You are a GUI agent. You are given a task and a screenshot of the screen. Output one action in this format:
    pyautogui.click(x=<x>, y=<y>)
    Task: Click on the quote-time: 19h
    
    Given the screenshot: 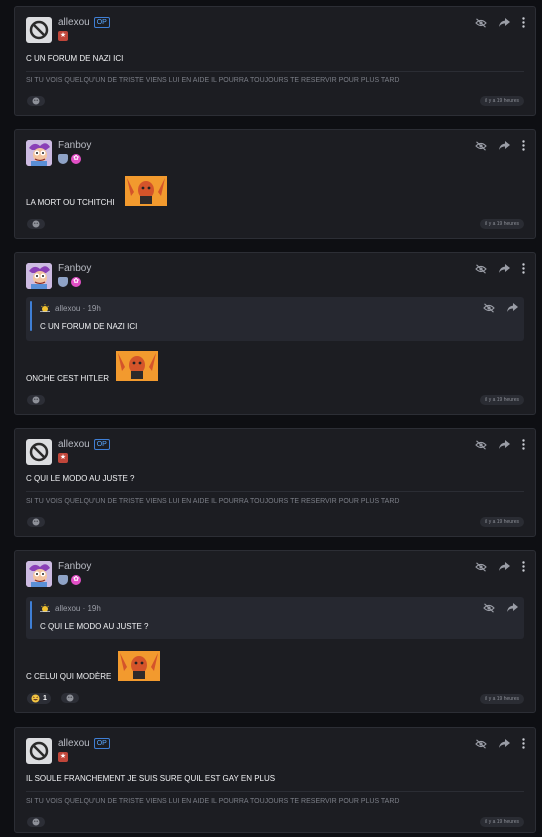 What is the action you would take?
    pyautogui.click(x=94, y=608)
    